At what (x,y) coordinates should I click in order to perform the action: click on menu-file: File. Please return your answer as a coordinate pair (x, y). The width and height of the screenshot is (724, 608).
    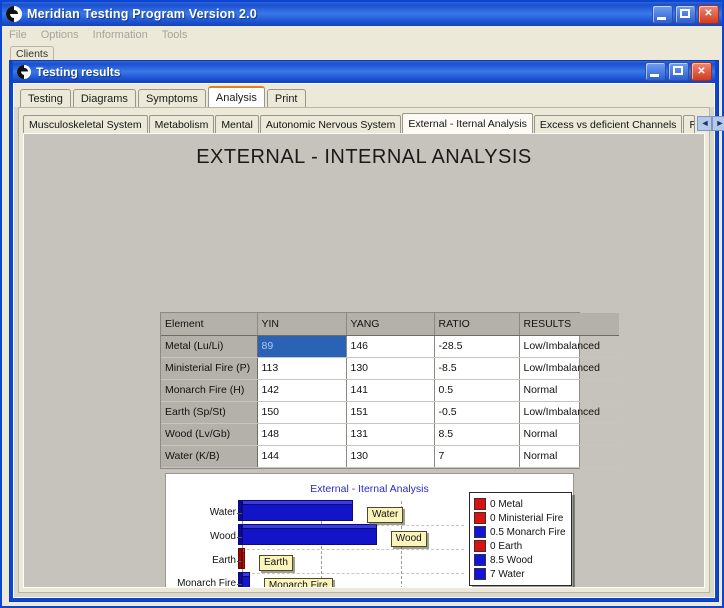
    Looking at the image, I should click on (18, 35).